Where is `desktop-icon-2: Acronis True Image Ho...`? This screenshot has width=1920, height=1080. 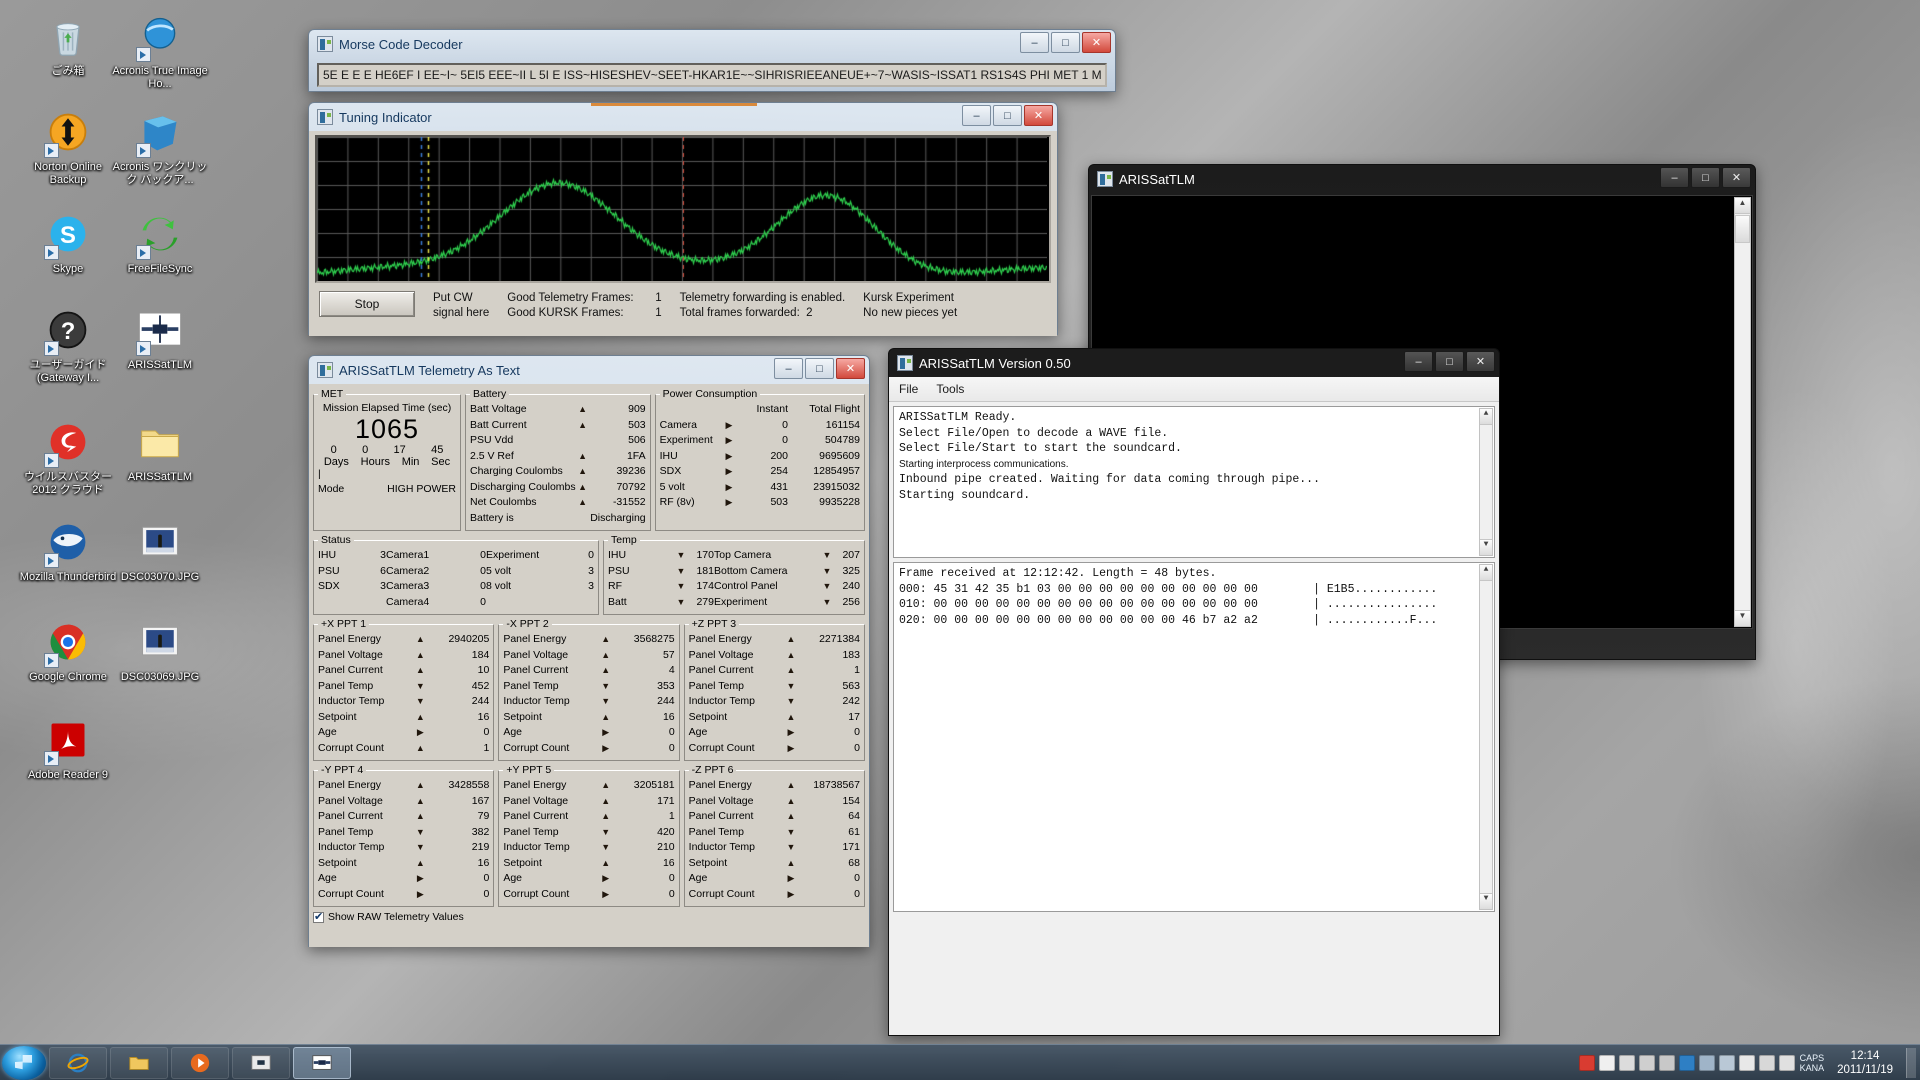 desktop-icon-2: Acronis True Image Ho... is located at coordinates (160, 52).